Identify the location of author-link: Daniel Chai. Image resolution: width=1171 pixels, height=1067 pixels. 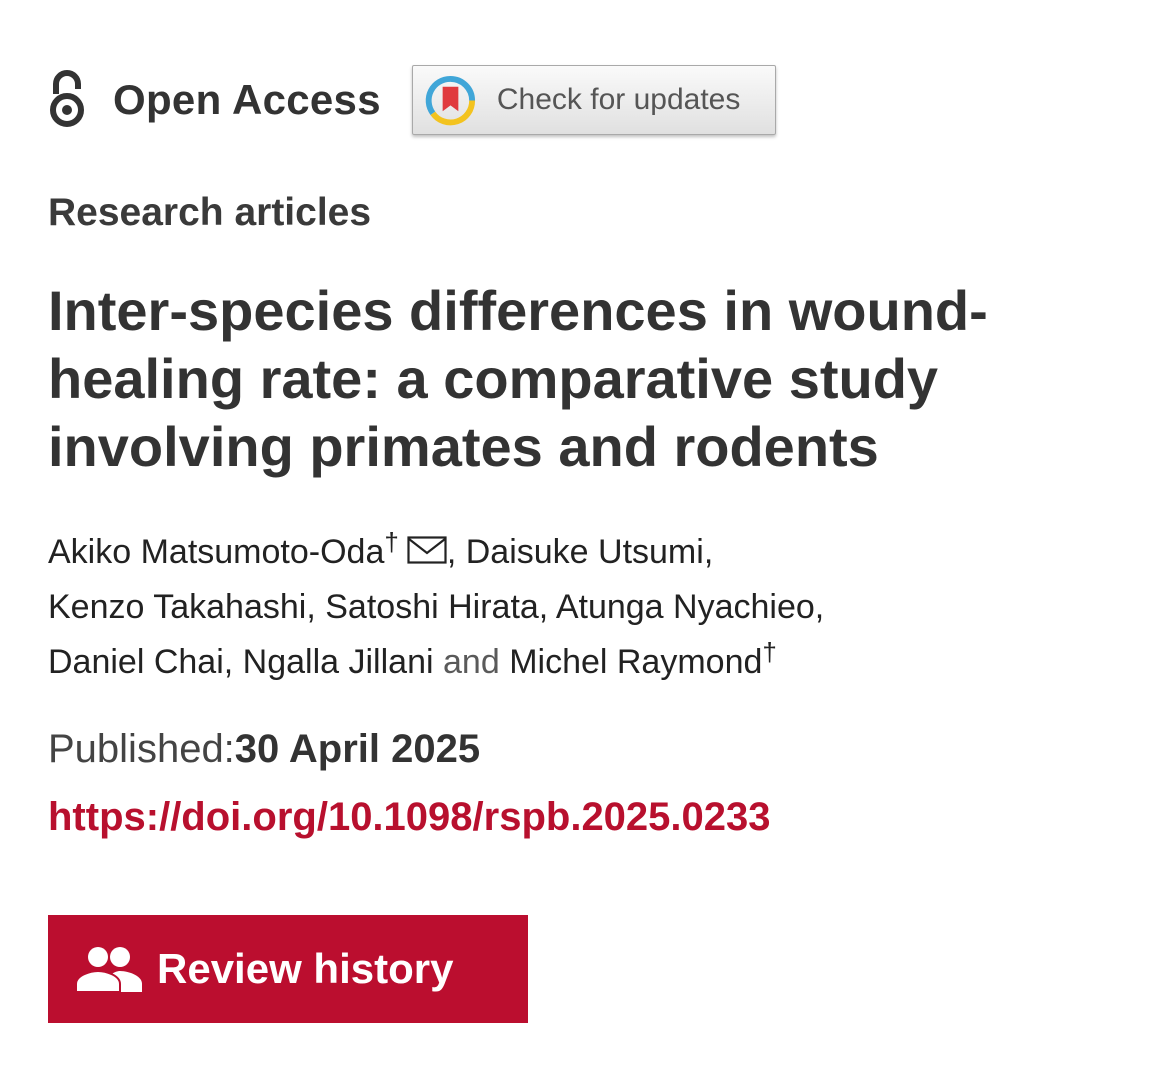
(136, 662).